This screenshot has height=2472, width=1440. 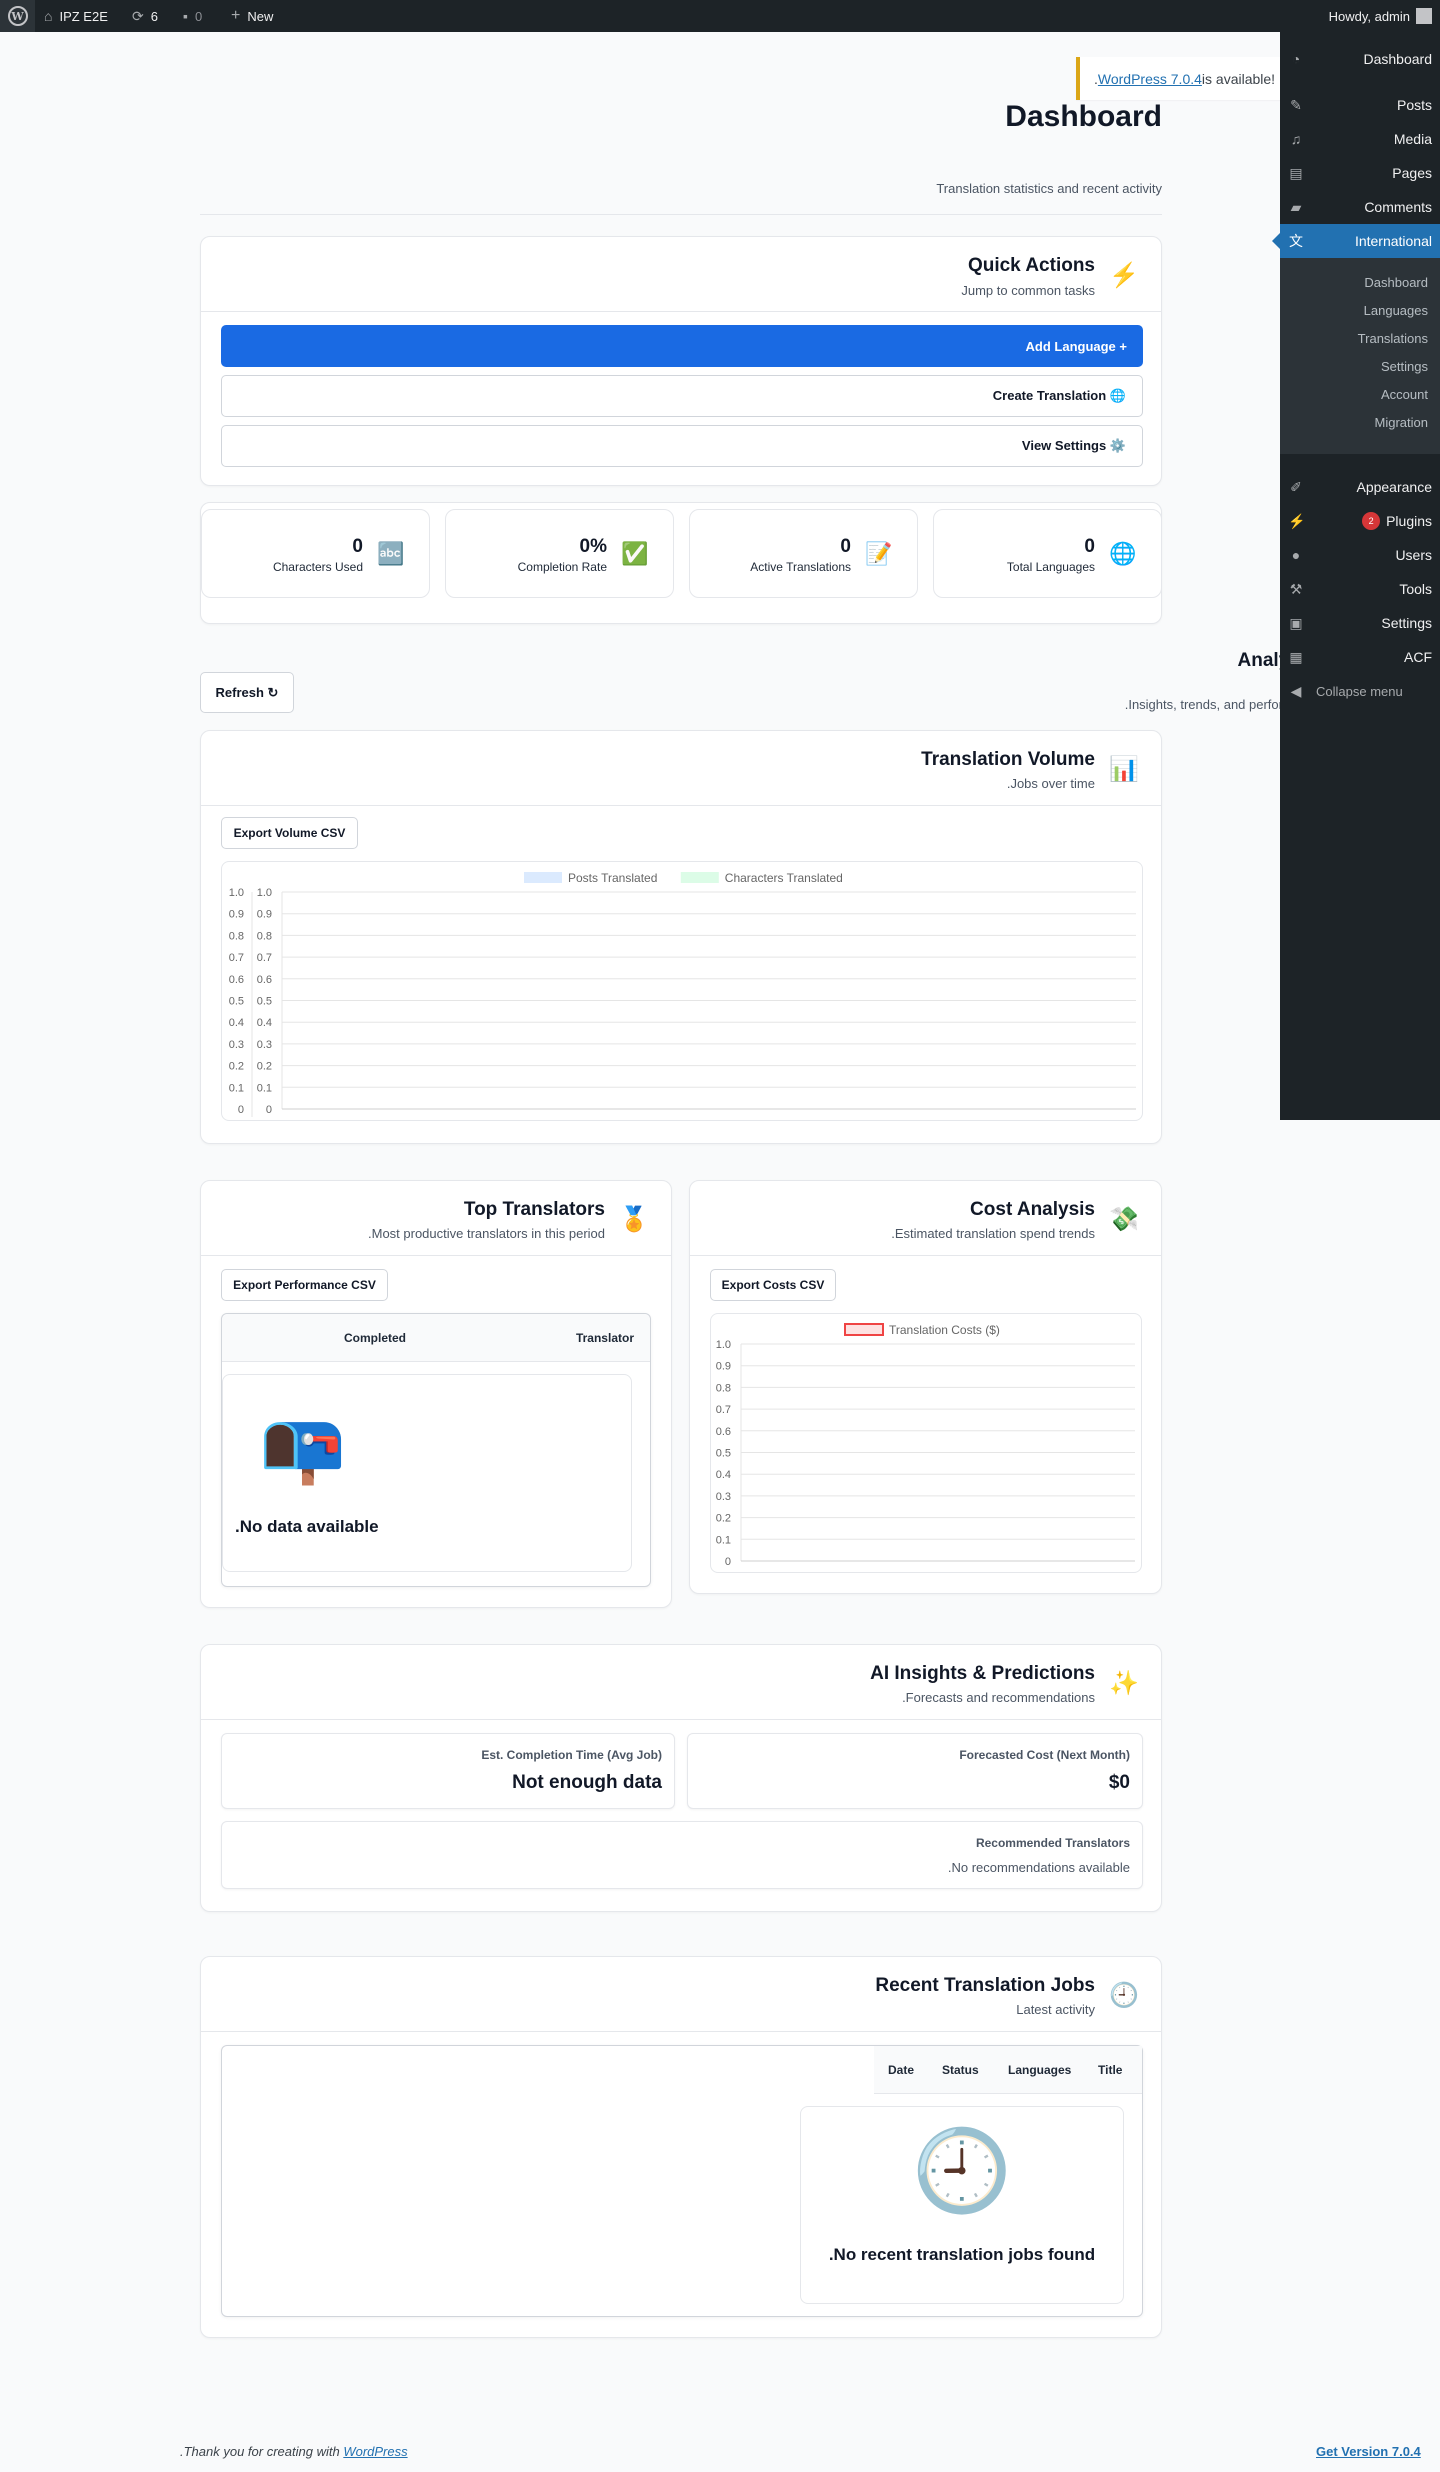 What do you see at coordinates (1414, 105) in the screenshot?
I see `menu-label: Posts` at bounding box center [1414, 105].